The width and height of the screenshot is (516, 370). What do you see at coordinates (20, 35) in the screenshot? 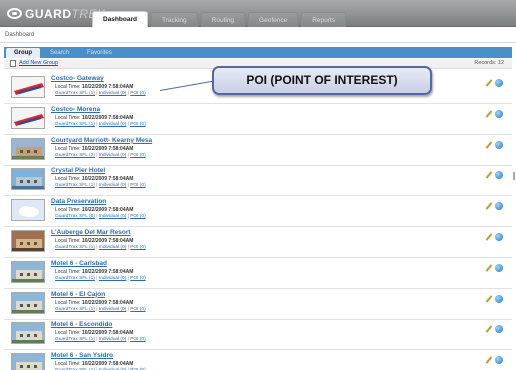
I see `breadcrumb: Dashboard` at bounding box center [20, 35].